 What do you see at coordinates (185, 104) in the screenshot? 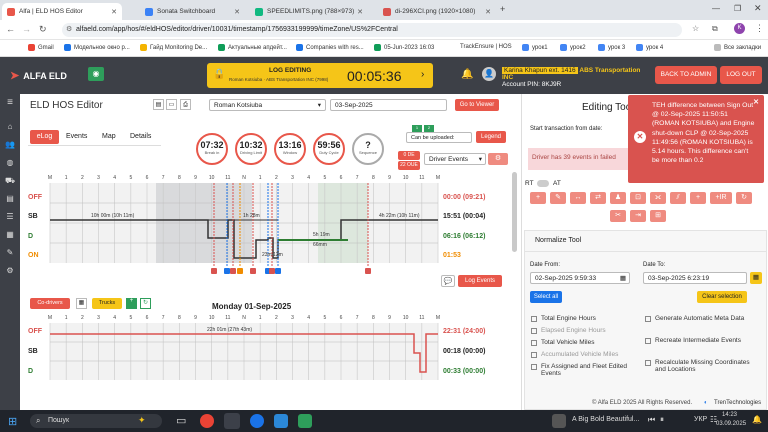
I see `print-icon: ⎙` at bounding box center [185, 104].